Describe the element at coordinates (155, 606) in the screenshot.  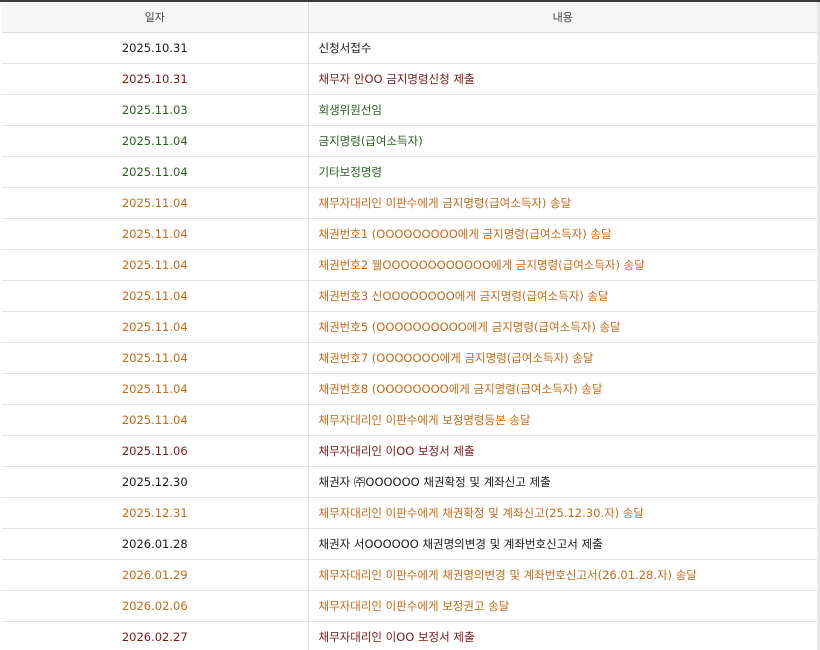
I see `row-date: 2026.02.06` at that location.